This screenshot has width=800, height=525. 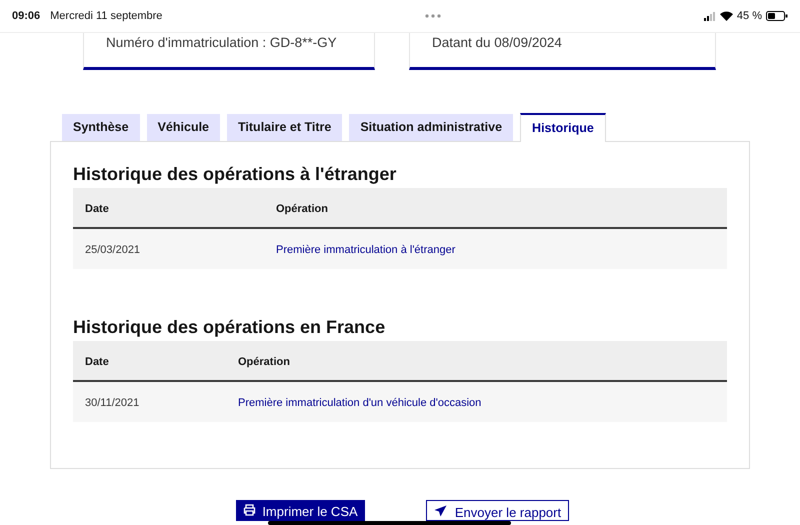 What do you see at coordinates (726, 16) in the screenshot?
I see `wifi-icon` at bounding box center [726, 16].